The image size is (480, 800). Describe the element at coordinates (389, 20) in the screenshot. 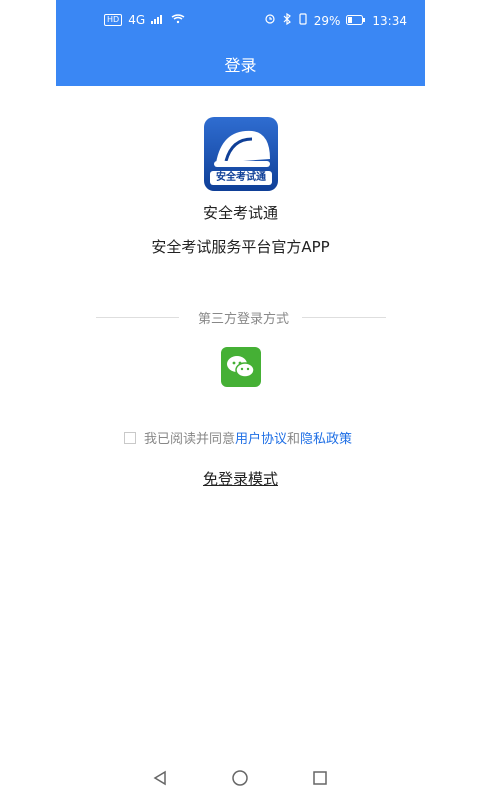

I see `status-time: 13:34` at that location.